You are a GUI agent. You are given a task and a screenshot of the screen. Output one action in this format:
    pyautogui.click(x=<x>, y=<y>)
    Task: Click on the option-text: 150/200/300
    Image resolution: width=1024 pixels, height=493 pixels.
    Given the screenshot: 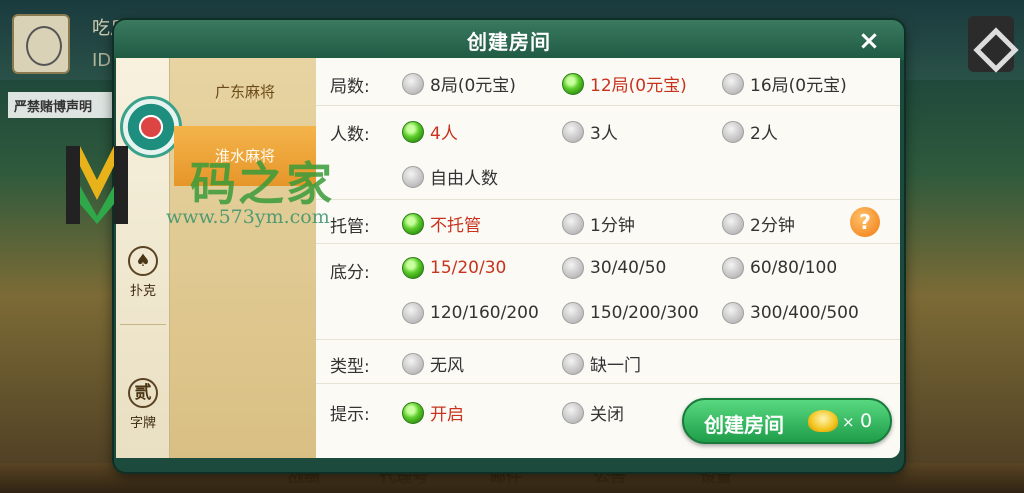 What is the action you would take?
    pyautogui.click(x=644, y=313)
    